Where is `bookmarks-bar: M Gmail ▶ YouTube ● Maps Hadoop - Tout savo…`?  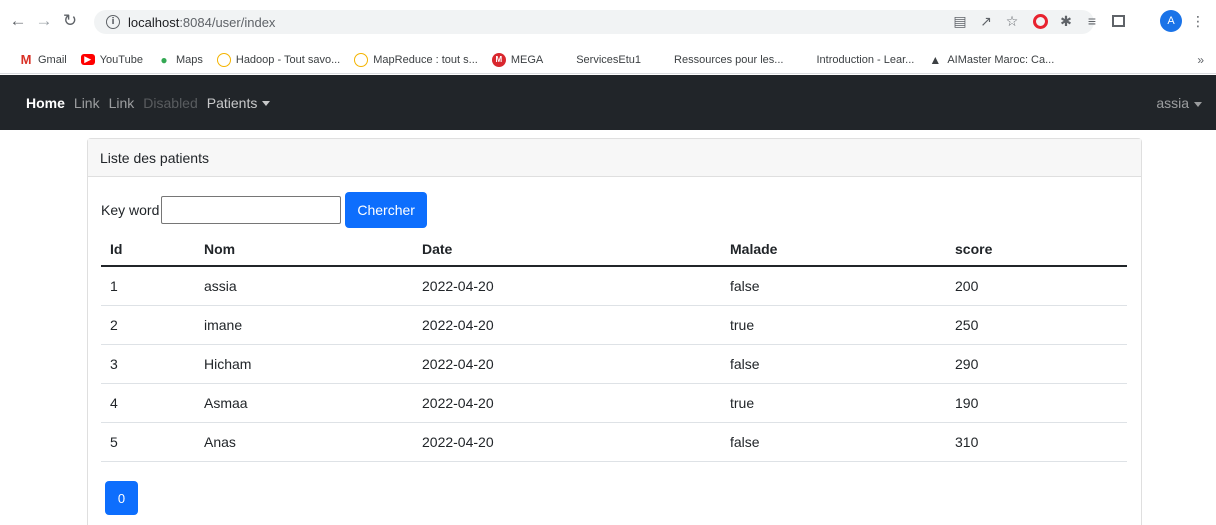 bookmarks-bar: M Gmail ▶ YouTube ● Maps Hadoop - Tout savo… is located at coordinates (608, 60).